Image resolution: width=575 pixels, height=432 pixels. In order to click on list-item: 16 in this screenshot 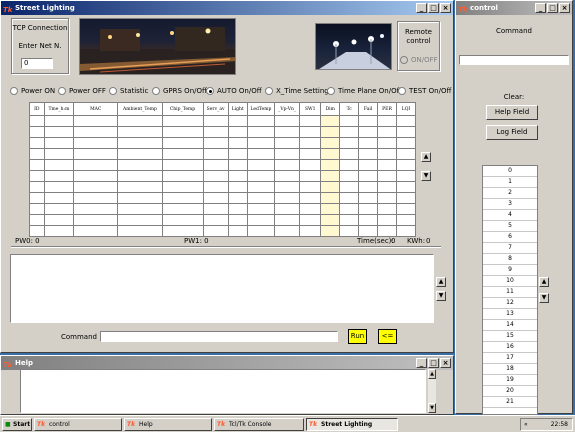, I will do `click(510, 347)`.